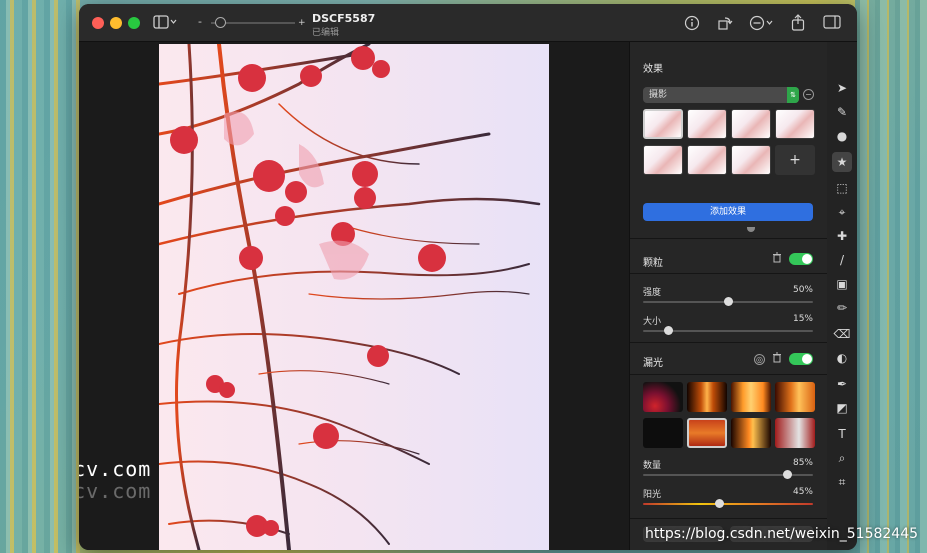  What do you see at coordinates (728, 503) in the screenshot?
I see `leak-sun-slider` at bounding box center [728, 503].